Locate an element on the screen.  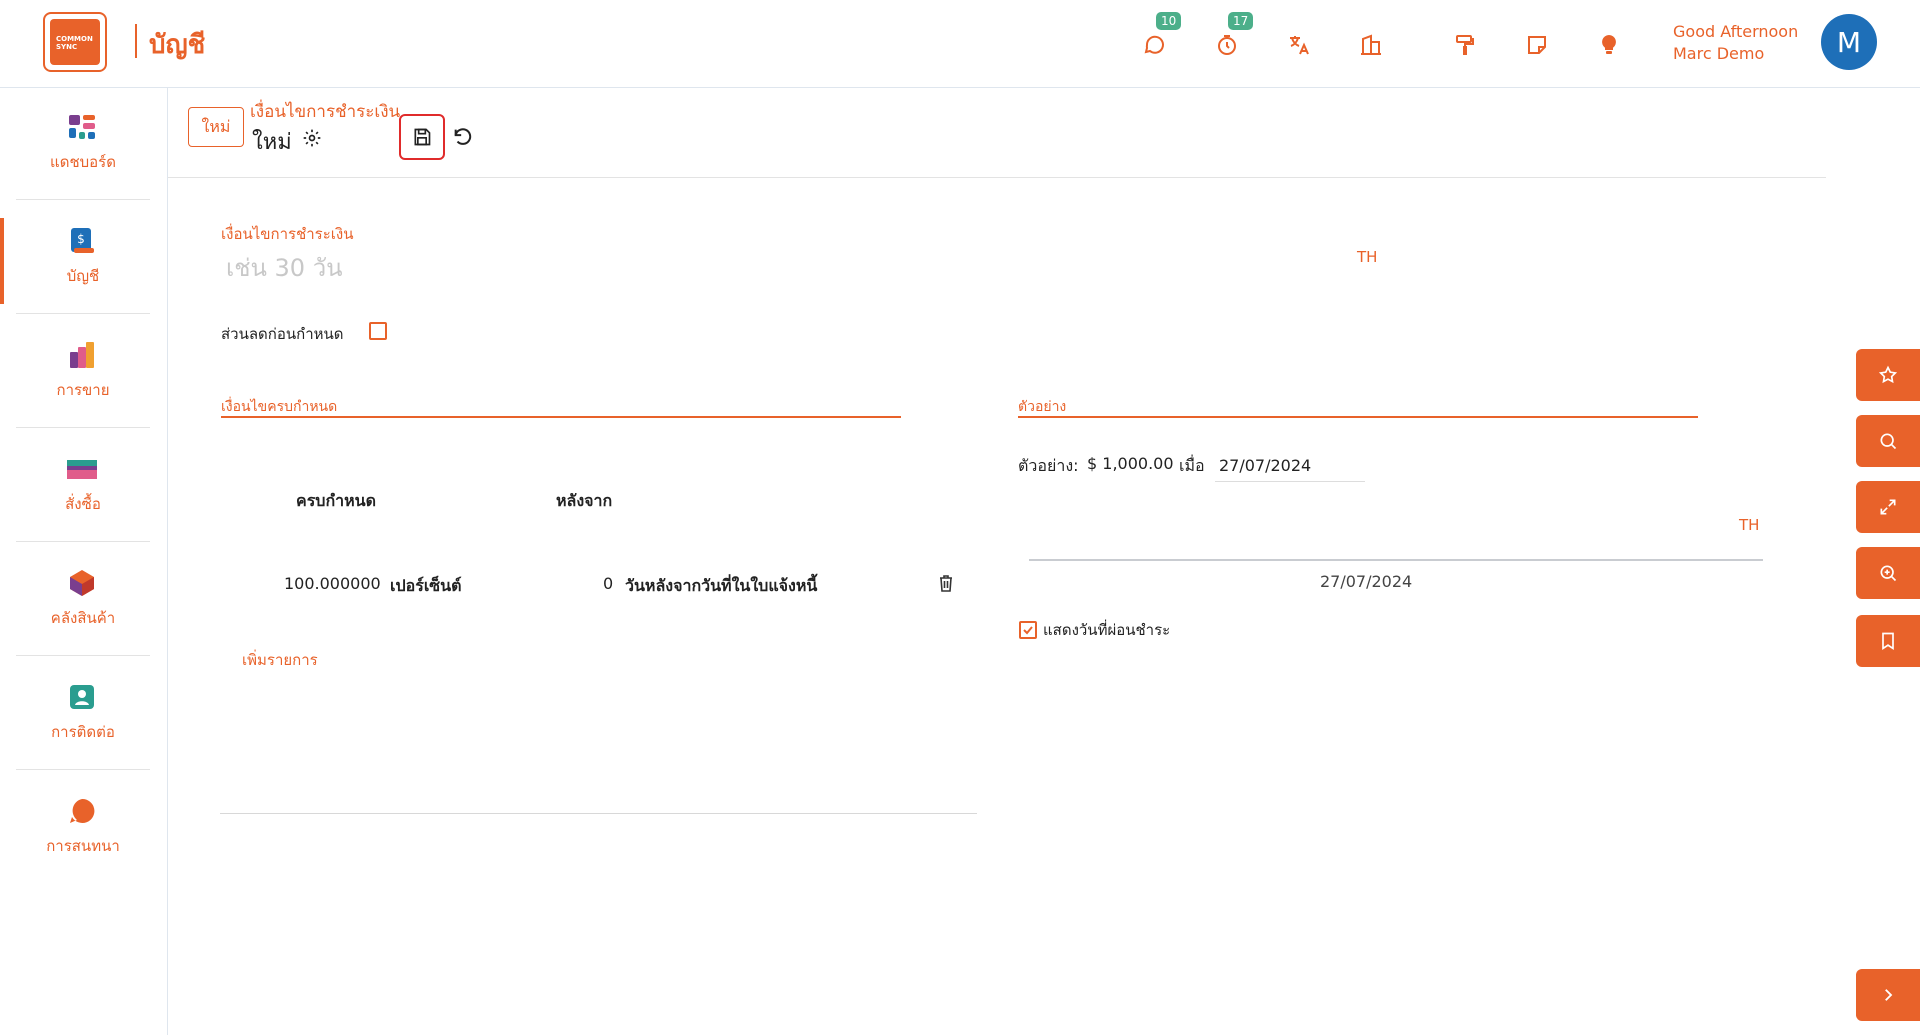
bookmark-button is located at coordinates (1888, 641).